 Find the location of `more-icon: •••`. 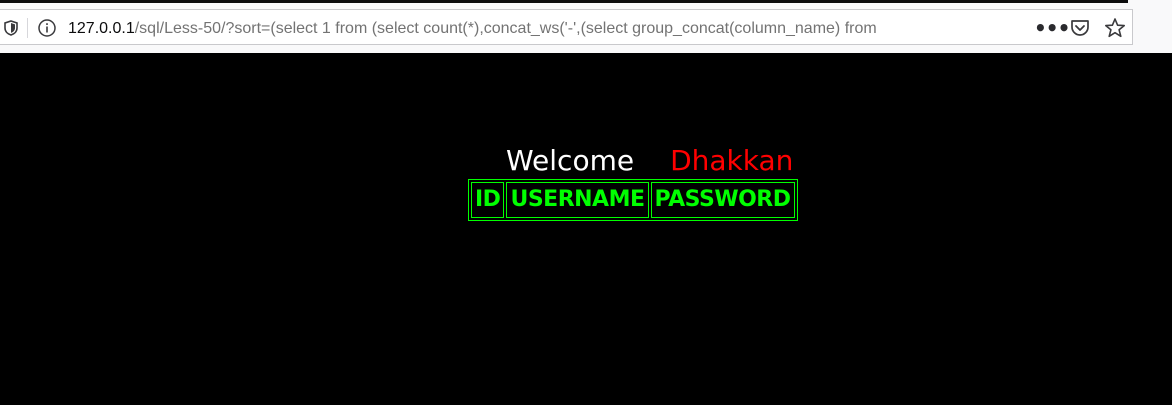

more-icon: ••• is located at coordinates (1052, 28).